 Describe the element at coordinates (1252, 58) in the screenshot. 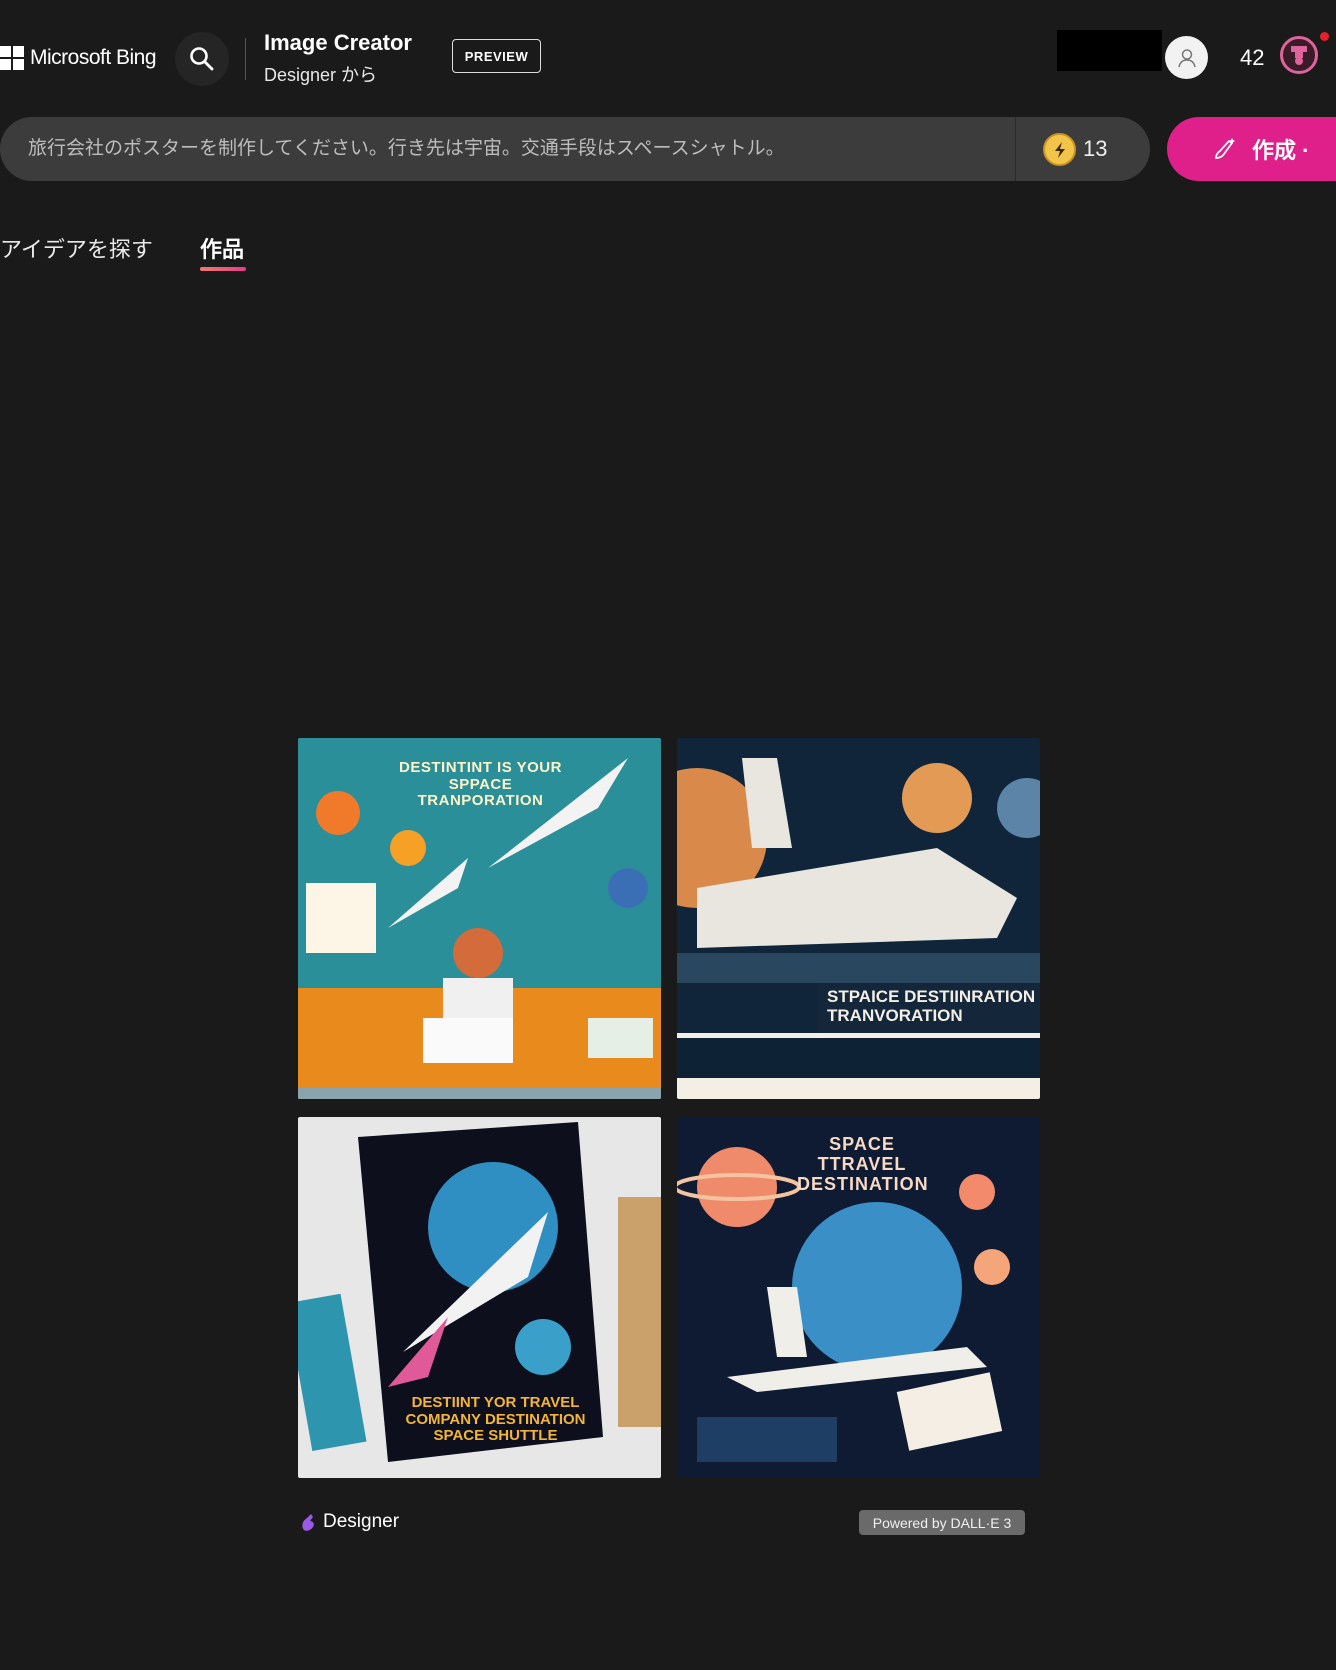

I see `rewards-points: 42` at that location.